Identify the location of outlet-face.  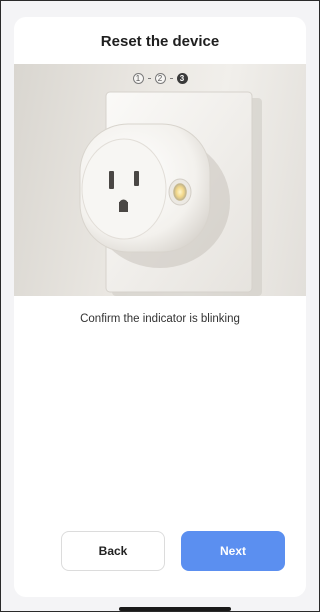
(124, 189).